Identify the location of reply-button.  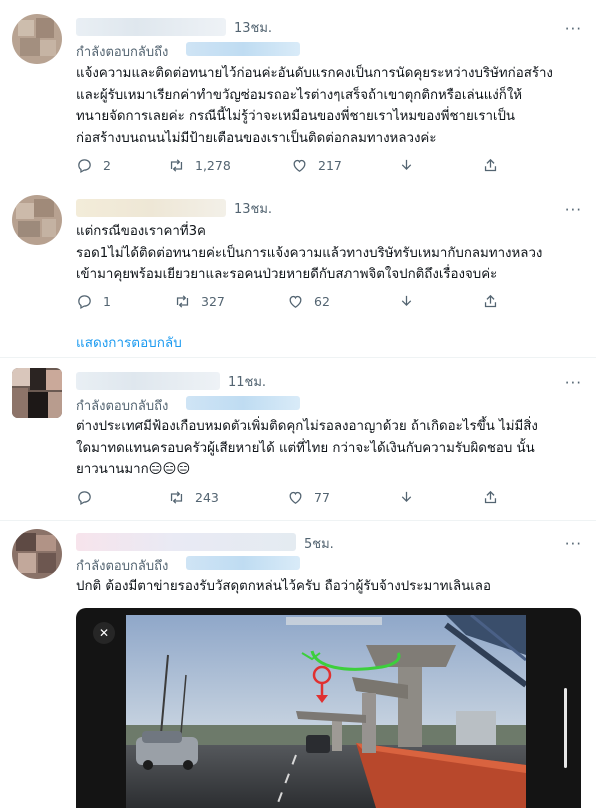
(84, 497).